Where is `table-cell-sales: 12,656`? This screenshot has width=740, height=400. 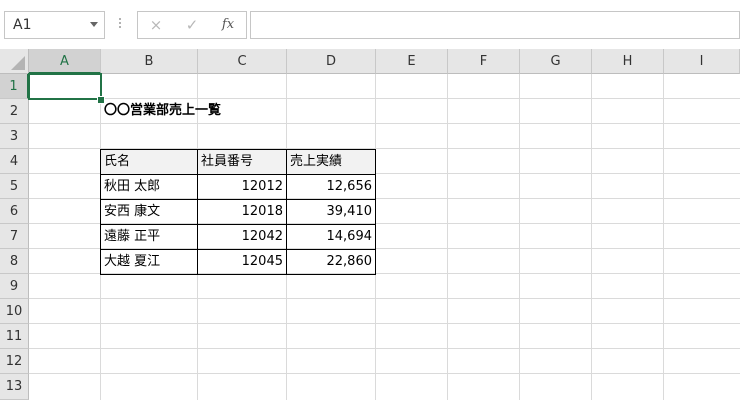
table-cell-sales: 12,656 is located at coordinates (331, 187).